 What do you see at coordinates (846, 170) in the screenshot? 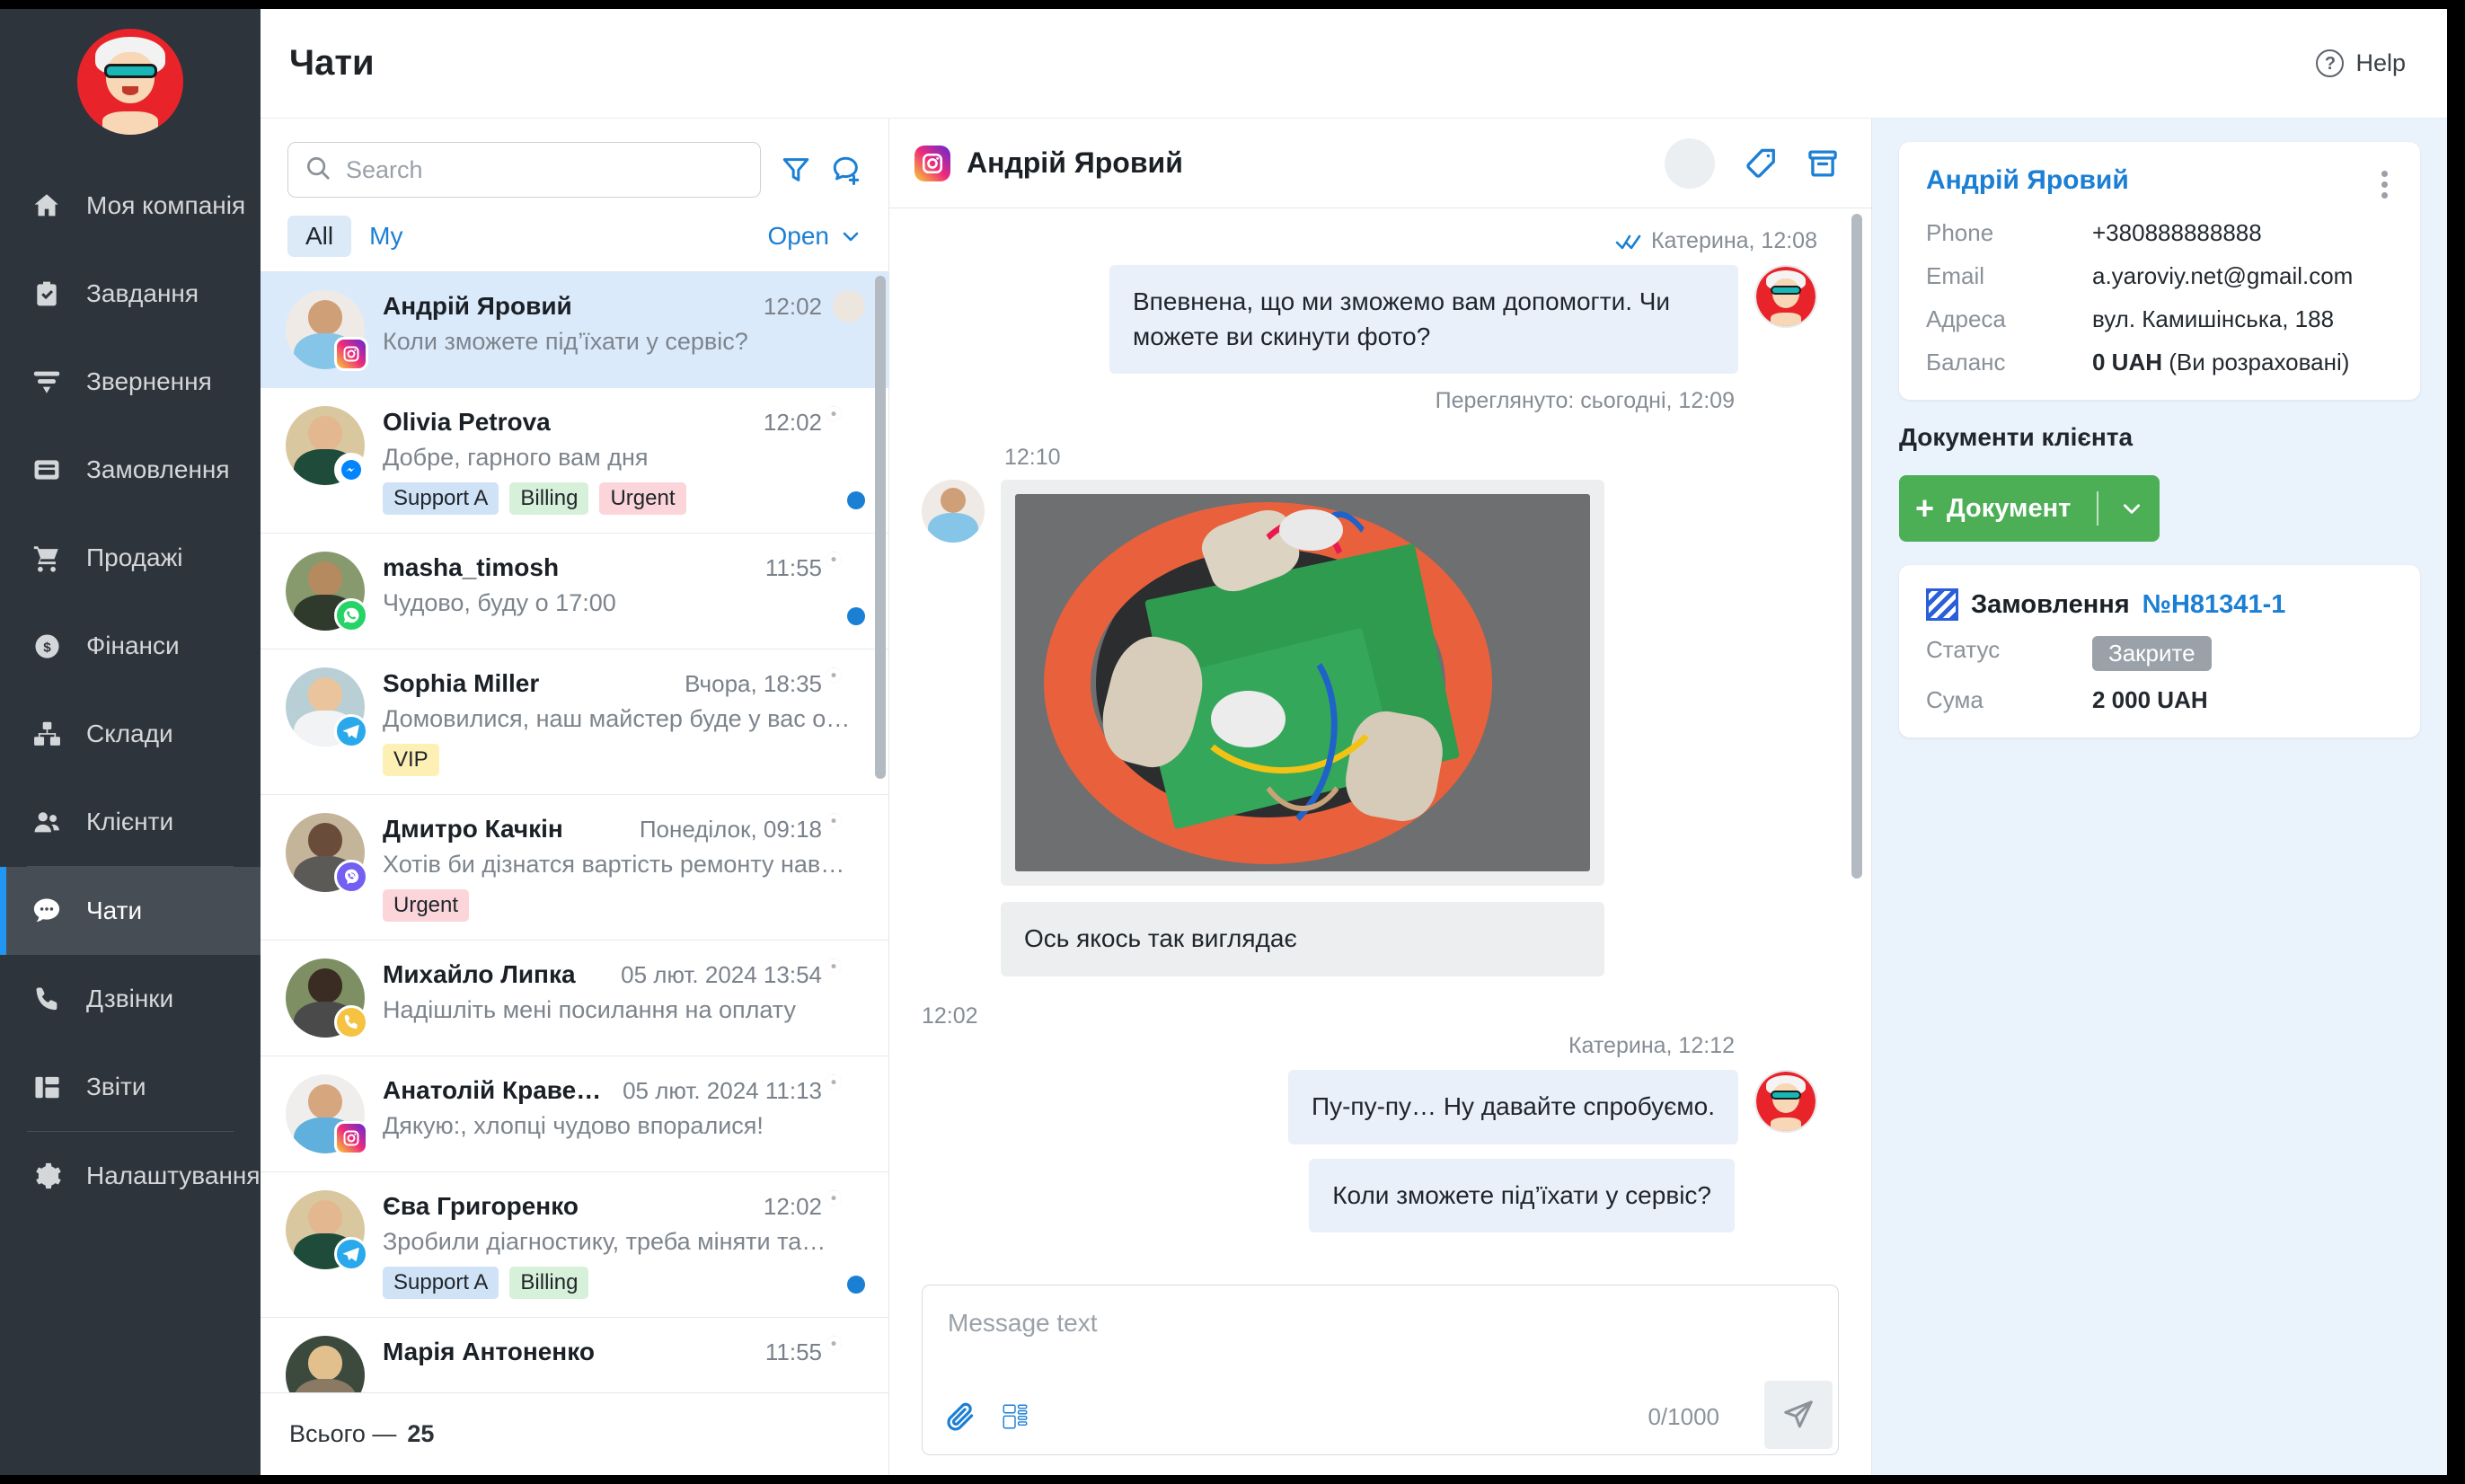
I see `new-chat-icon` at bounding box center [846, 170].